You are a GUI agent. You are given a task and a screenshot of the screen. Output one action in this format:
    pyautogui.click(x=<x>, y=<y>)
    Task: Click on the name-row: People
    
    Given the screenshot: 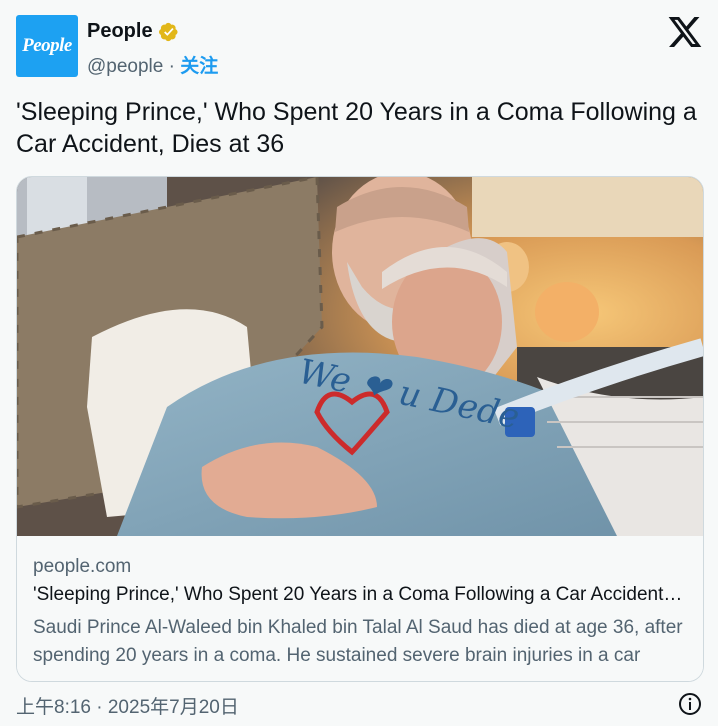 What is the action you would take?
    pyautogui.click(x=133, y=31)
    